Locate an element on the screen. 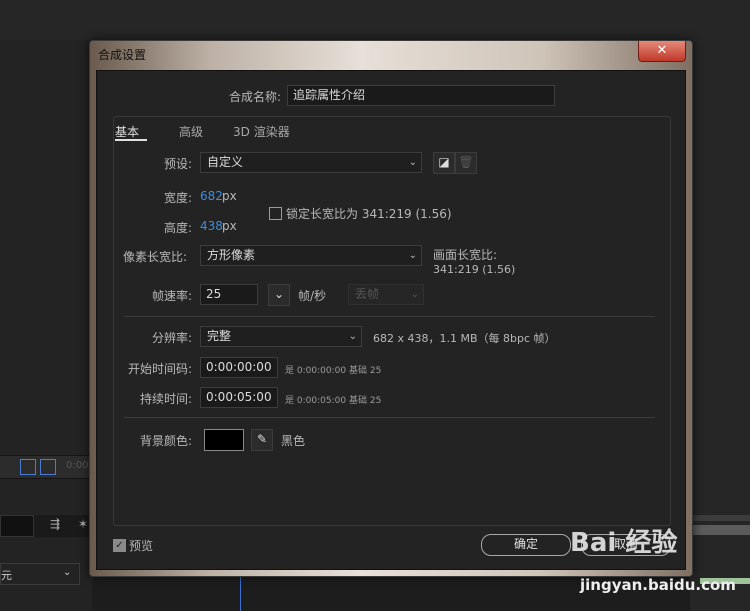 This screenshot has height=611, width=750. start-timecode-note: 是 0:00:00:00 is located at coordinates (316, 371).